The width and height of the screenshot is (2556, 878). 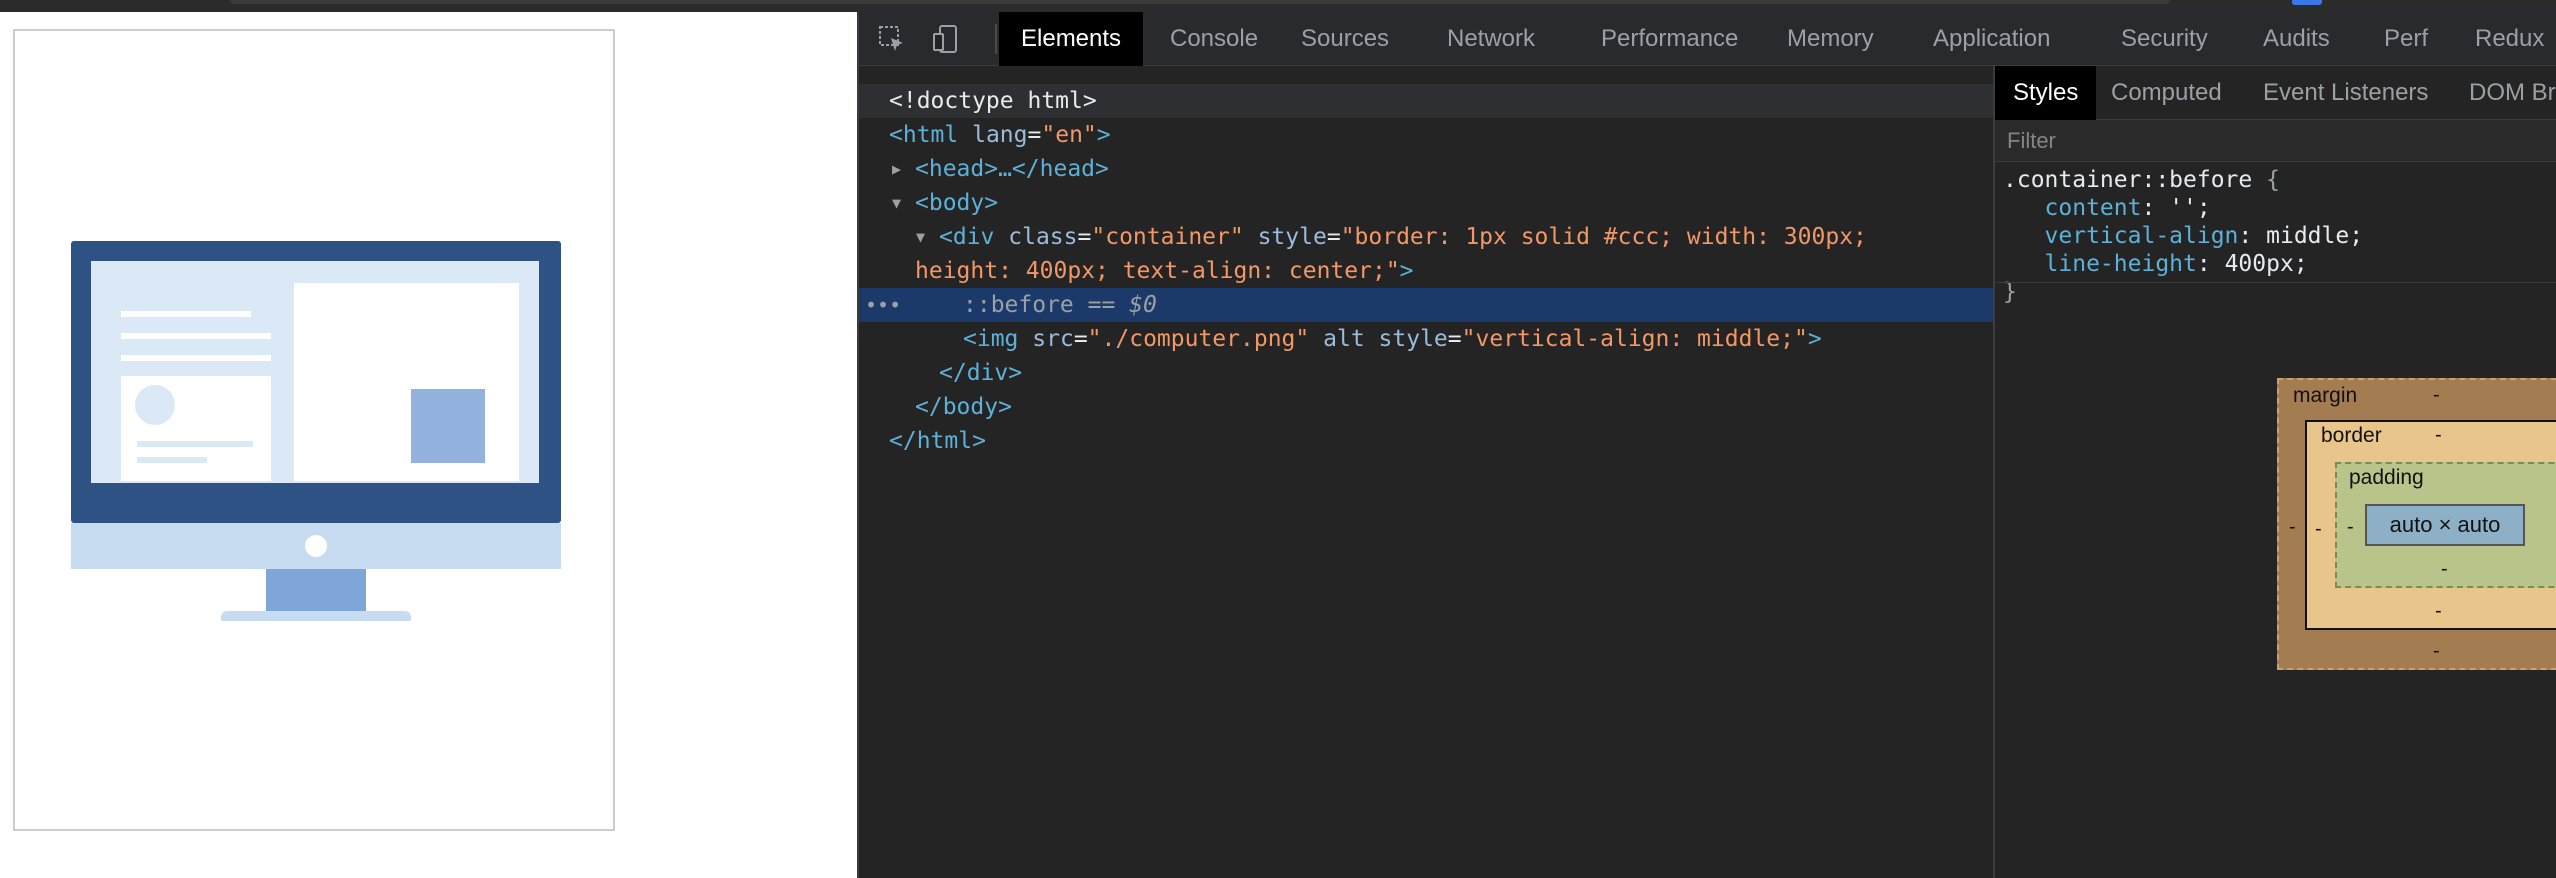 I want to click on decl-prop-line-height: line-height, so click(x=2121, y=264).